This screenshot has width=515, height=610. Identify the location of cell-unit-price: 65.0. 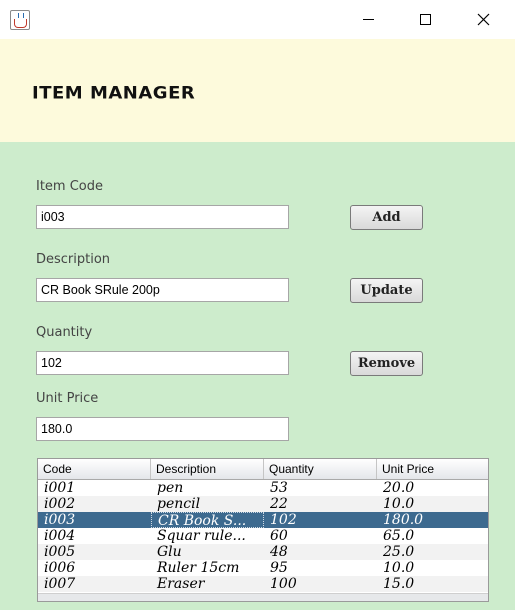
(399, 536).